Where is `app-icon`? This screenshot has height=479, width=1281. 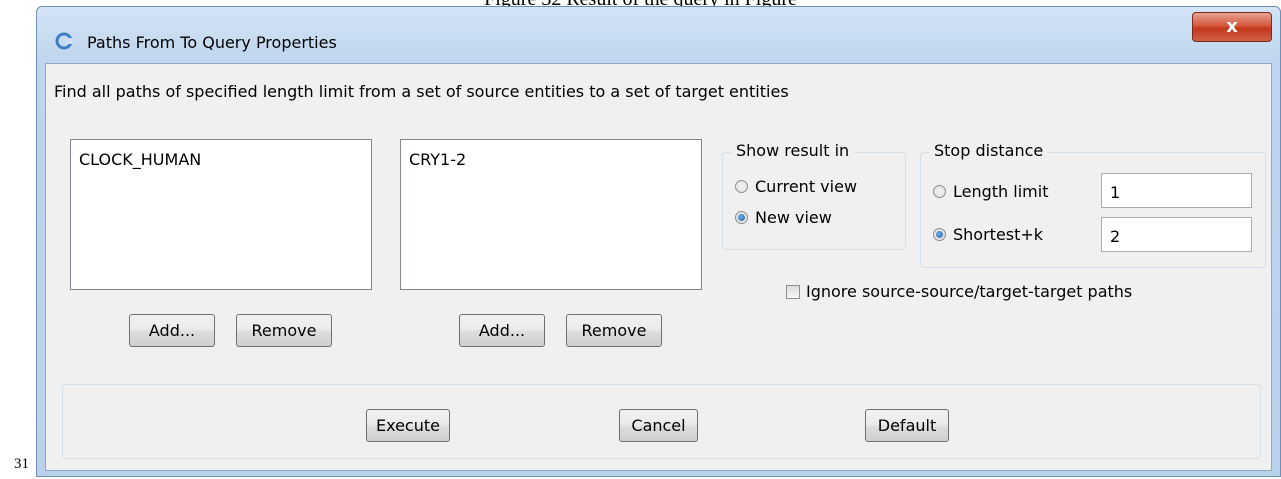
app-icon is located at coordinates (64, 41).